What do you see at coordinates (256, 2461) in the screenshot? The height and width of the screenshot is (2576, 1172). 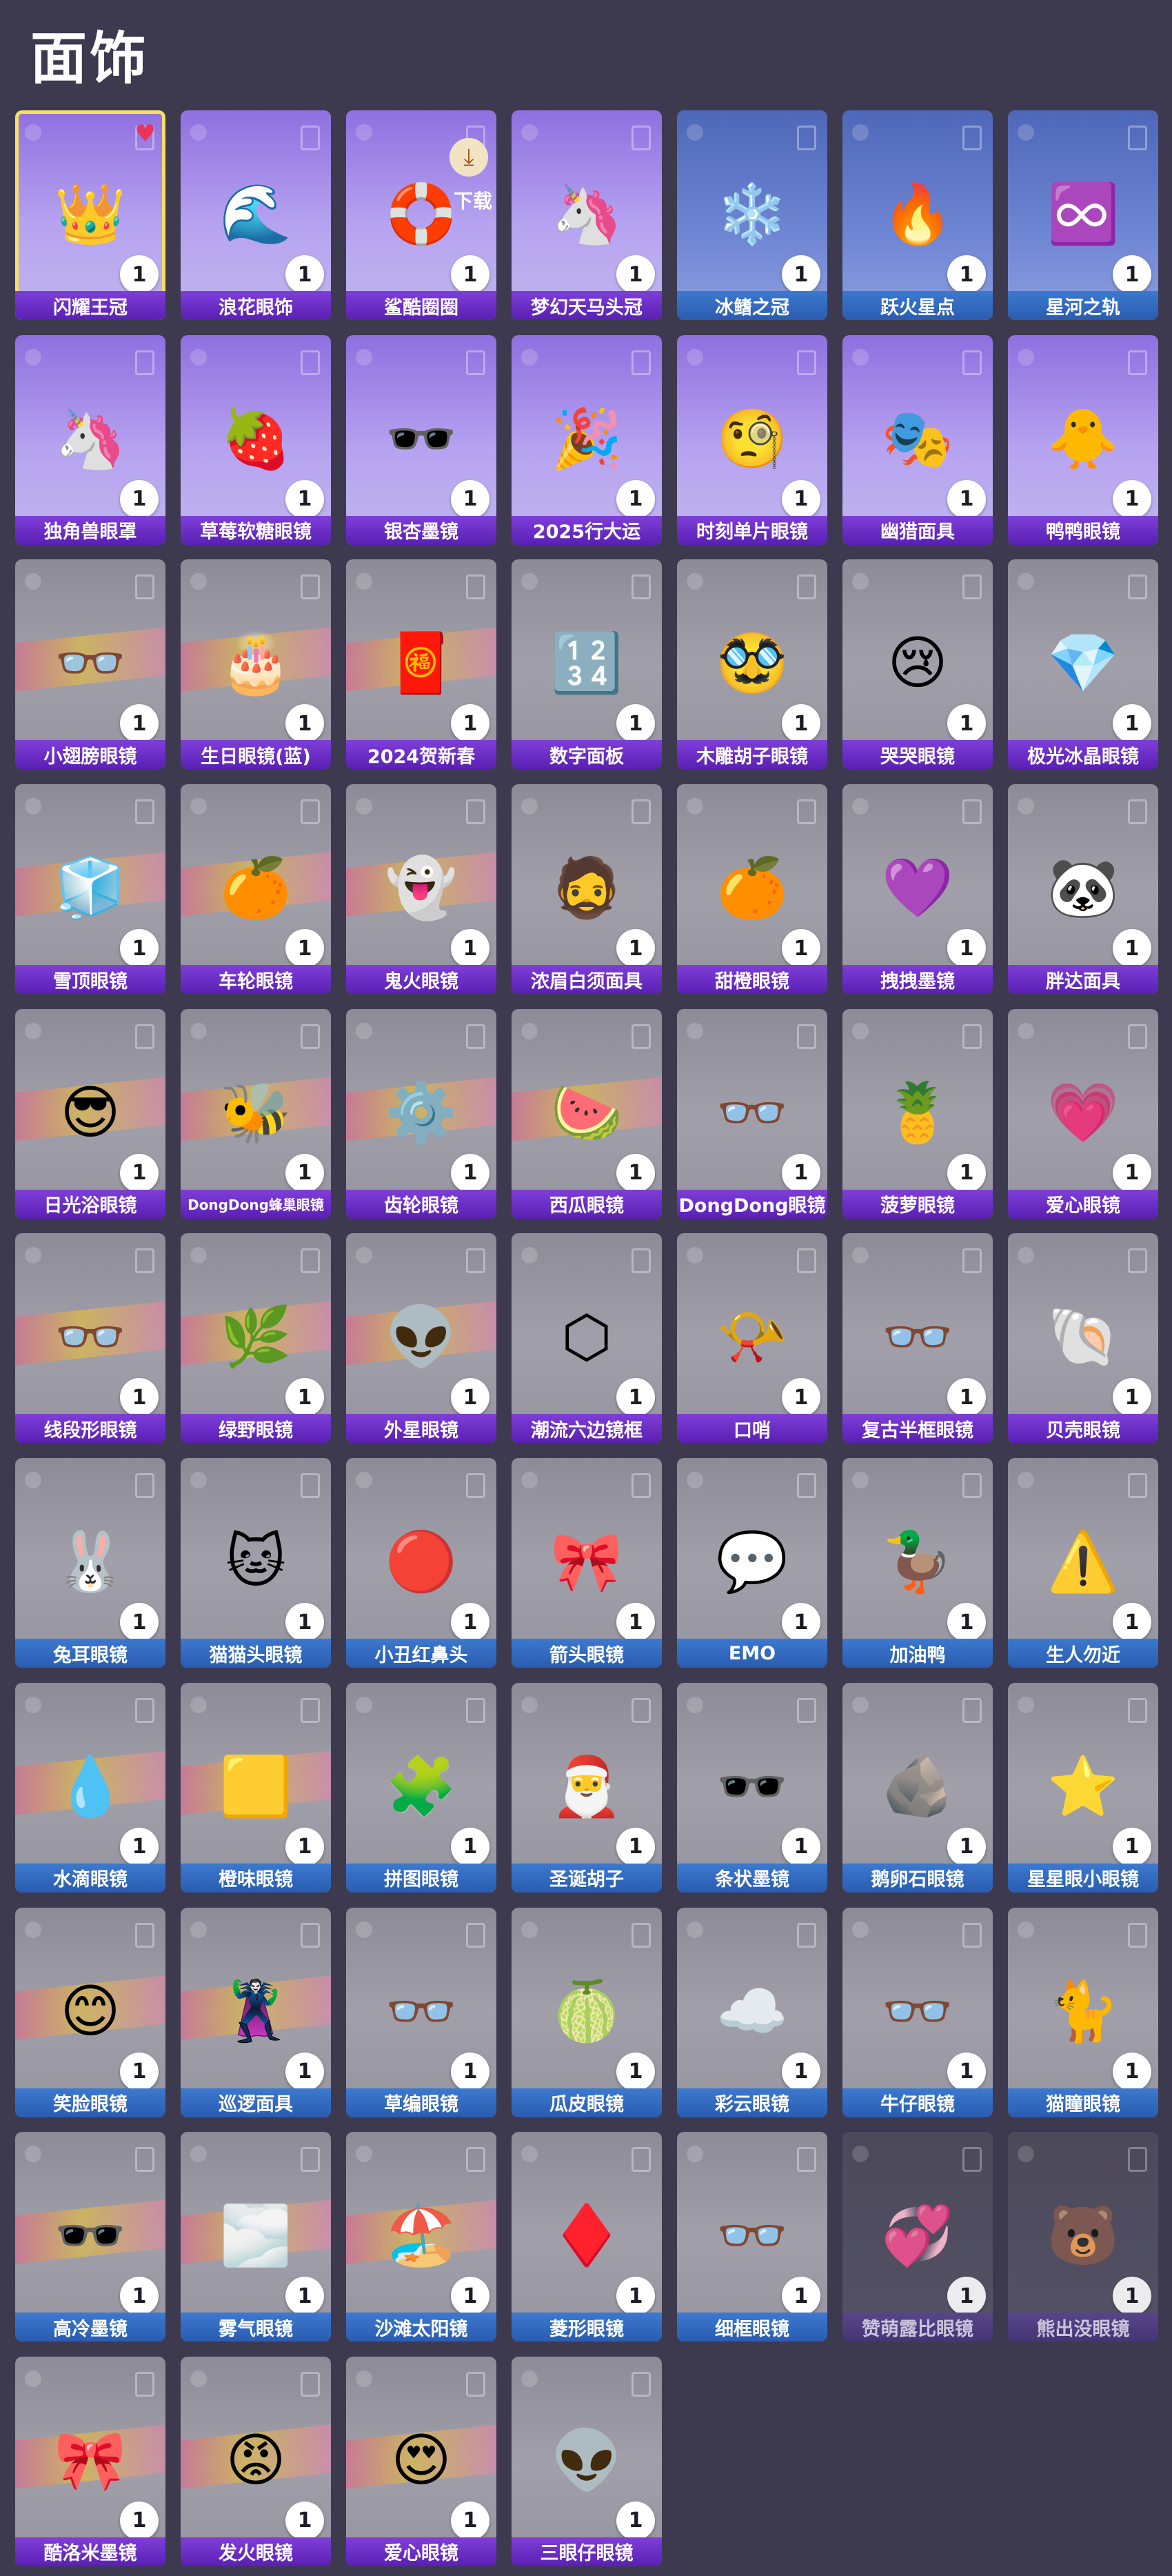 I see `item-card: 😡 1 发火眼镜` at bounding box center [256, 2461].